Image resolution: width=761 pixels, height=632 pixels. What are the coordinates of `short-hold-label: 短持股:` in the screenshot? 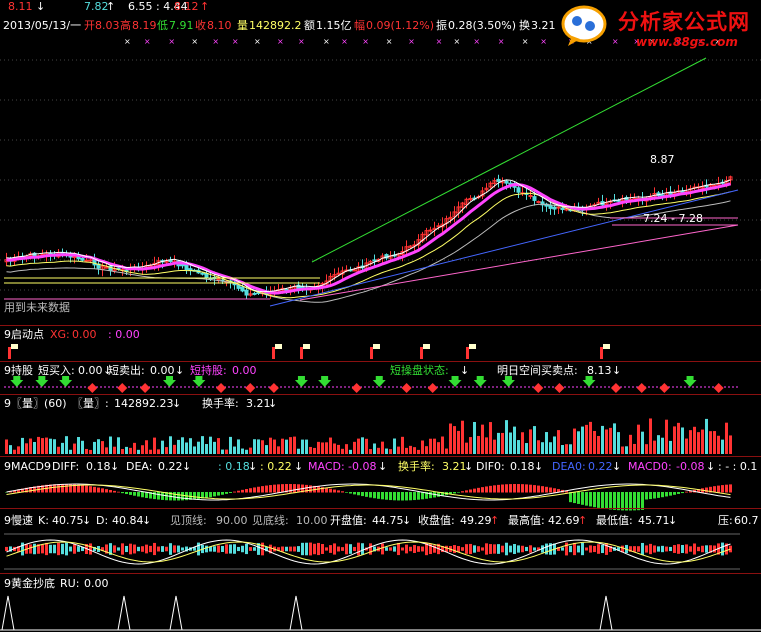 It's located at (208, 370).